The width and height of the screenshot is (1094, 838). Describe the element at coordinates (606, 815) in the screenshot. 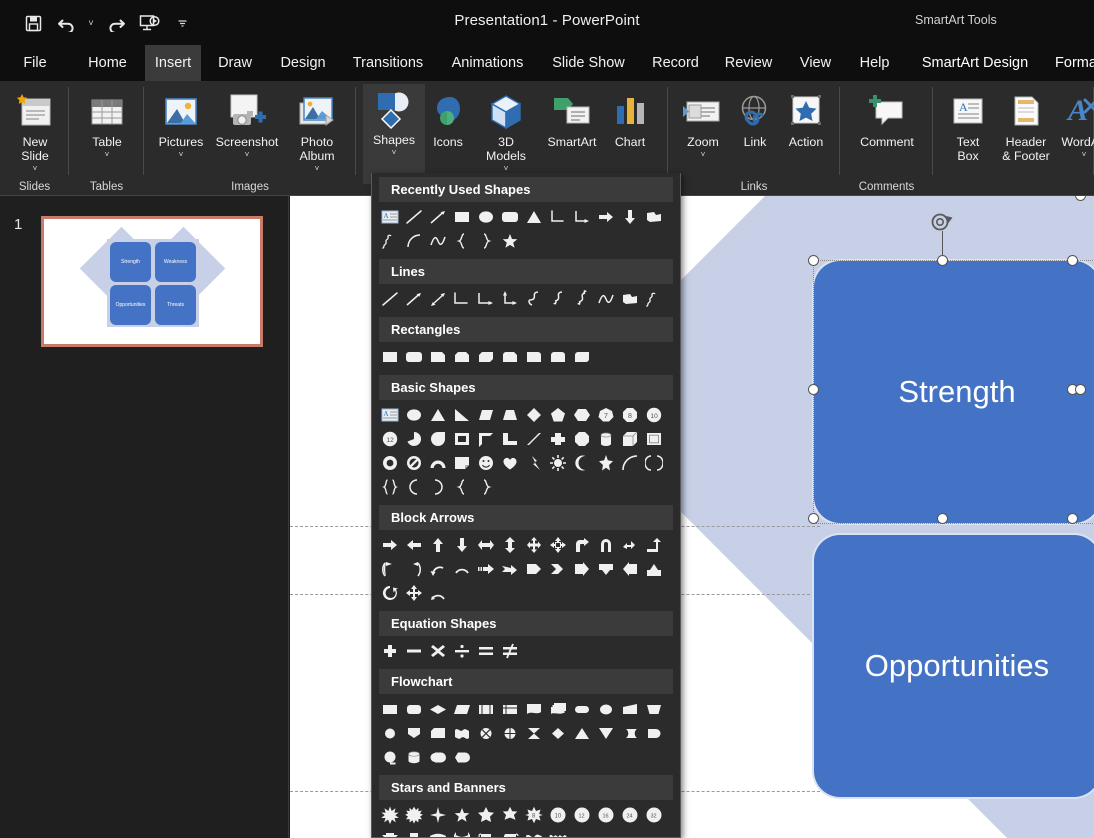

I see `shape-star-16-point: 16` at that location.